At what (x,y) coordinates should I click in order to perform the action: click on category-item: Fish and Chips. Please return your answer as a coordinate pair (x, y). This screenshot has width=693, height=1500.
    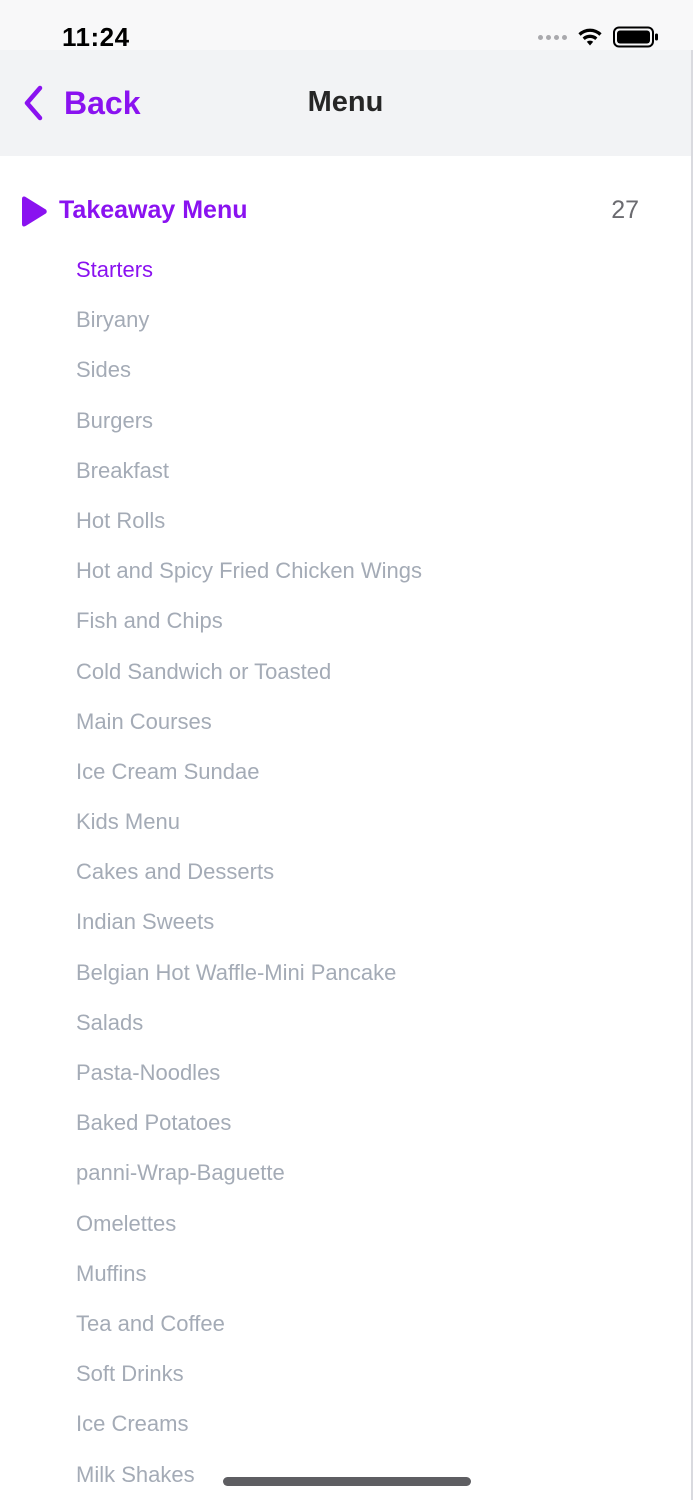
    Looking at the image, I should click on (366, 627).